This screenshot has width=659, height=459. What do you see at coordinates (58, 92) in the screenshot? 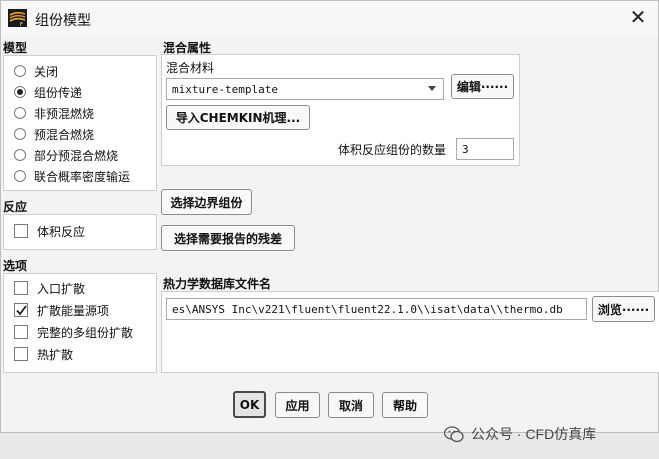
I see `model-option-label: 组份传递` at bounding box center [58, 92].